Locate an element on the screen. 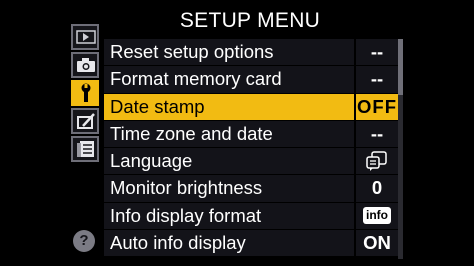 The width and height of the screenshot is (474, 266). info-badge: info is located at coordinates (377, 215).